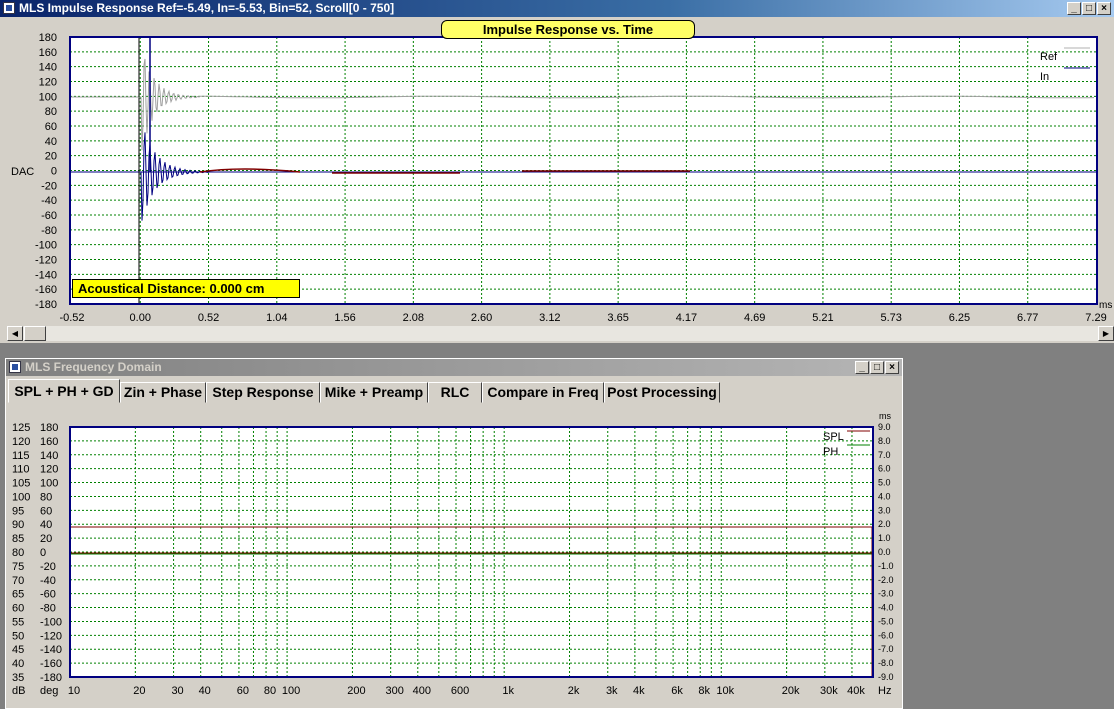  What do you see at coordinates (481, 318) in the screenshot?
I see `x-tick-label: 2.60` at bounding box center [481, 318].